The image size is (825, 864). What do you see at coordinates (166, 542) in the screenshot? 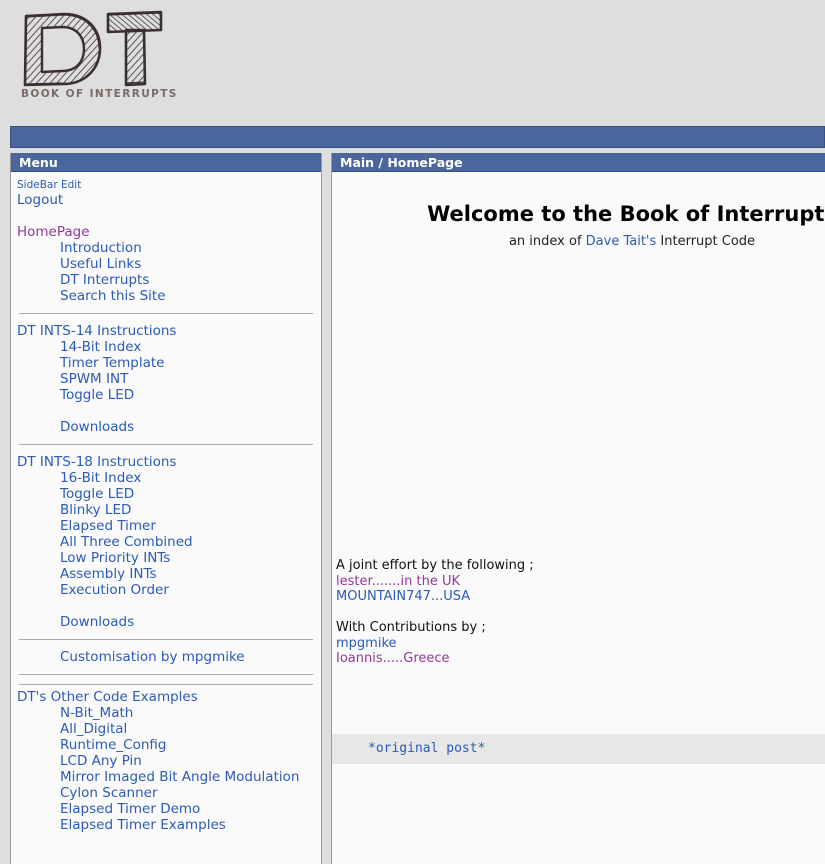
I see `sidebar-item-all-three-combined: All Three Combined` at bounding box center [166, 542].